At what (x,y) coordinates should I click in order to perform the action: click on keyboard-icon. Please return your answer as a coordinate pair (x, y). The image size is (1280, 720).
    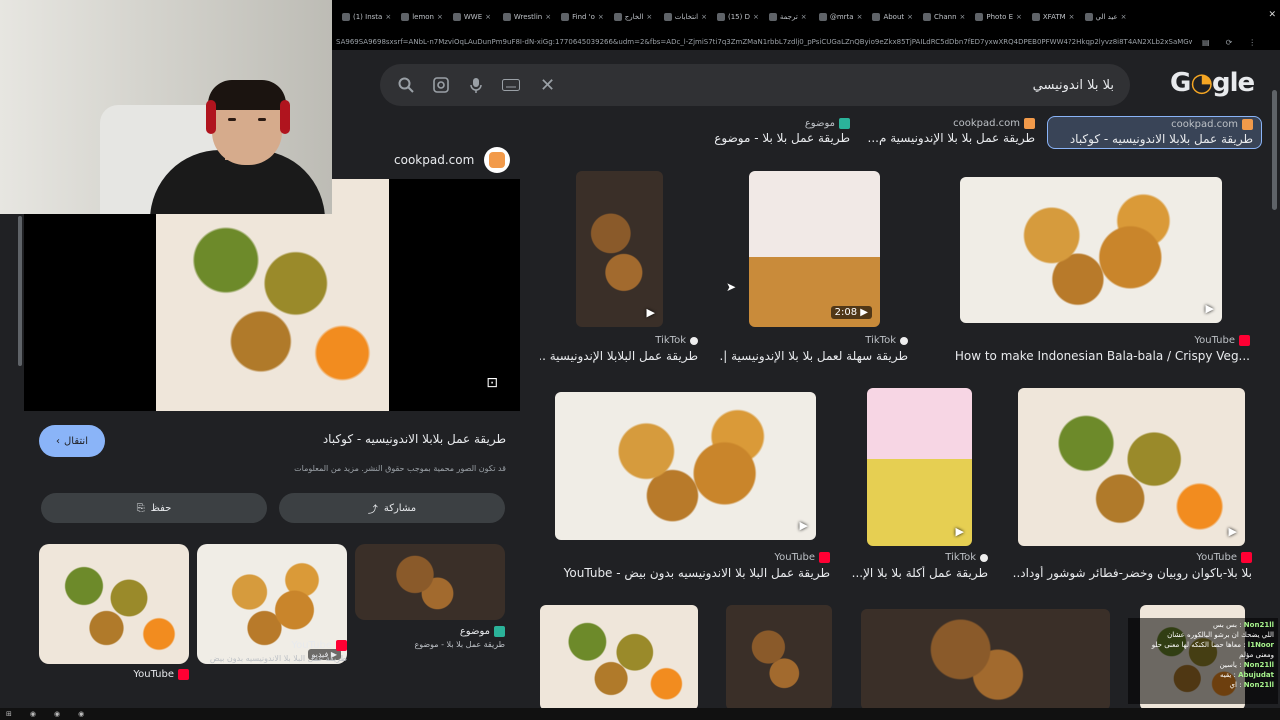
    Looking at the image, I should click on (511, 85).